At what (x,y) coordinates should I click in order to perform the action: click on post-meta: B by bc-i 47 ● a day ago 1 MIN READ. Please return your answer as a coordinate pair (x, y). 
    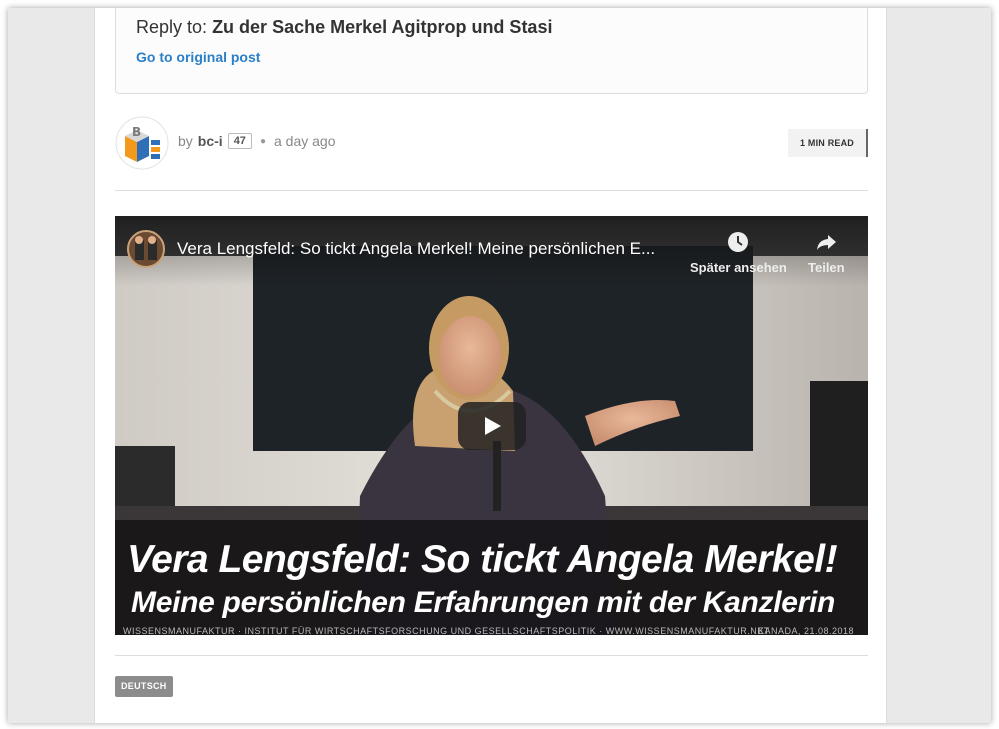
    Looking at the image, I should click on (491, 144).